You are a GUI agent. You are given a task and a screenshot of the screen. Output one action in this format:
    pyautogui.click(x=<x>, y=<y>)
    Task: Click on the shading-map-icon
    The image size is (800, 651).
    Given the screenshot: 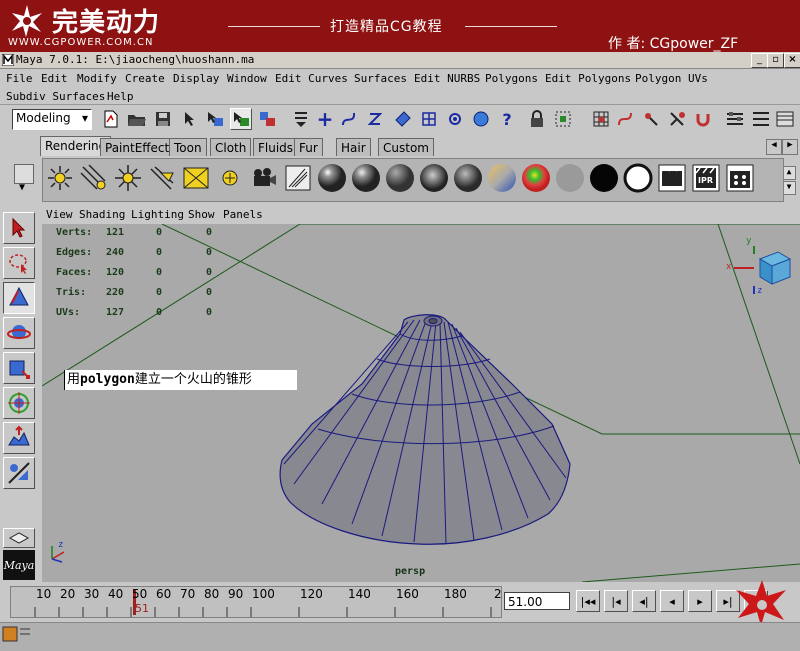 What is the action you would take?
    pyautogui.click(x=570, y=178)
    